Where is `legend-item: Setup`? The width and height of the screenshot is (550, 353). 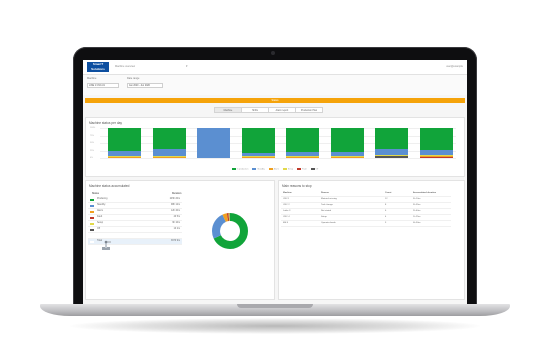 legend-item: Setup is located at coordinates (287, 169).